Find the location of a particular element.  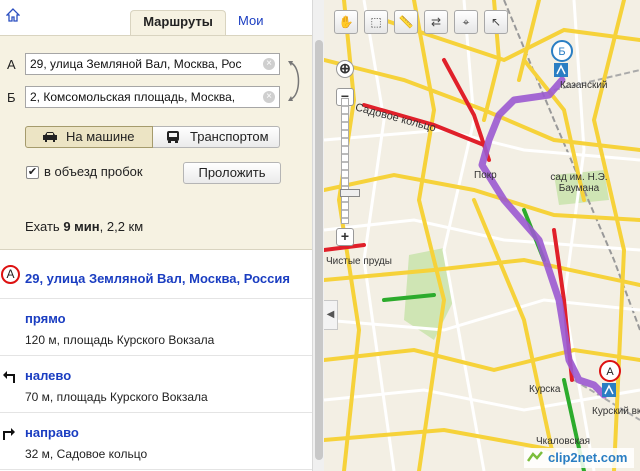

point-a-value: 29, улица Земляной Вал, Москва, Рос is located at coordinates (136, 64).